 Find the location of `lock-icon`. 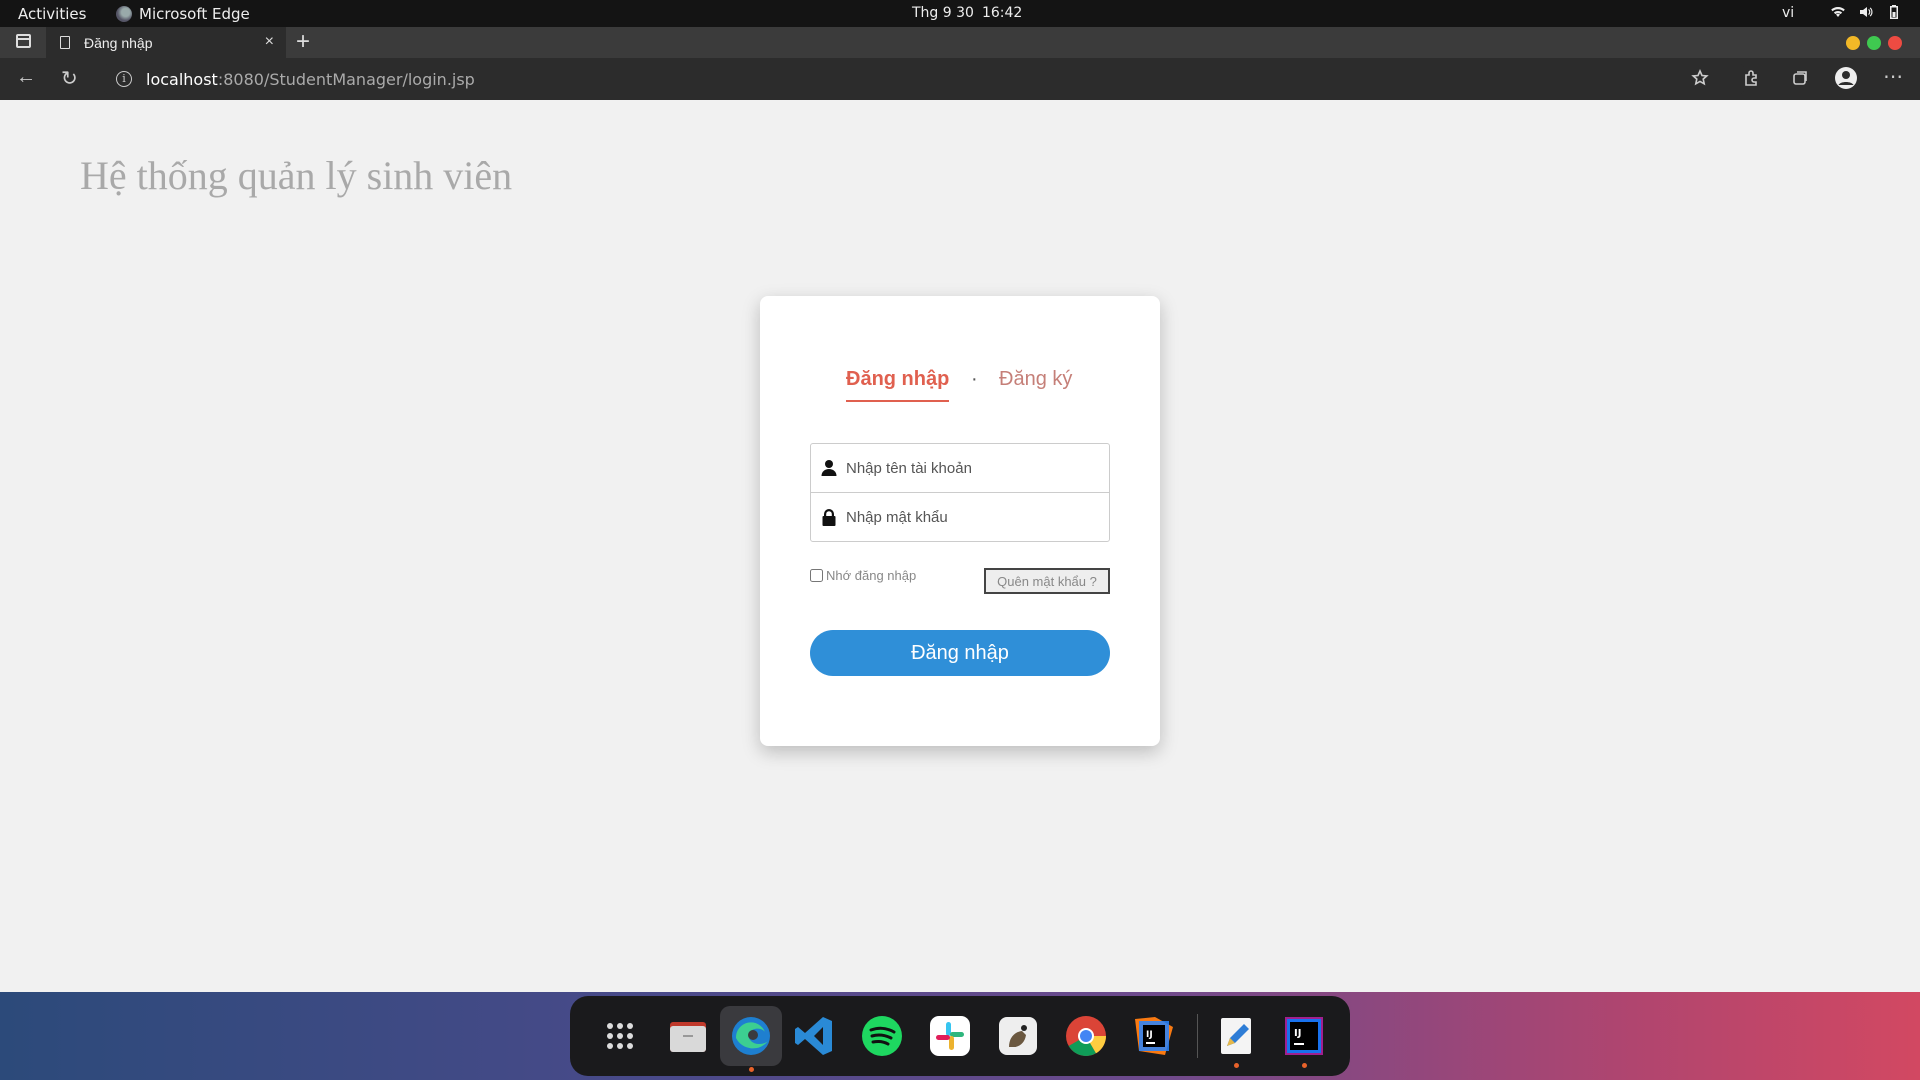

lock-icon is located at coordinates (829, 517).